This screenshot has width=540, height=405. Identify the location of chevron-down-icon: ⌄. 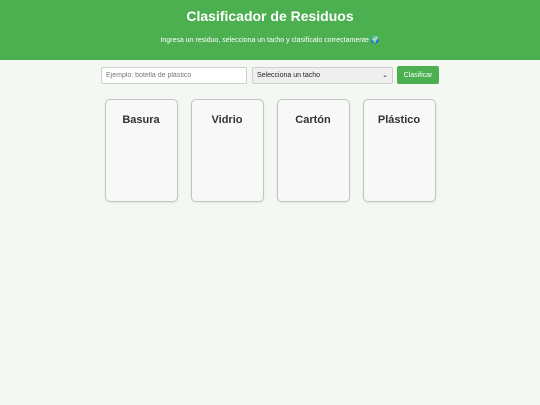
(385, 75).